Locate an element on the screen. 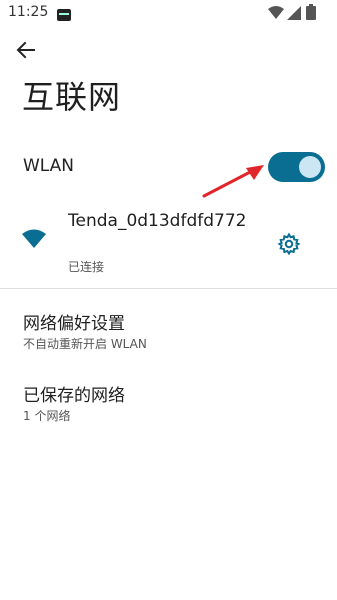 The image size is (337, 600). page-title: 互联网 is located at coordinates (72, 97).